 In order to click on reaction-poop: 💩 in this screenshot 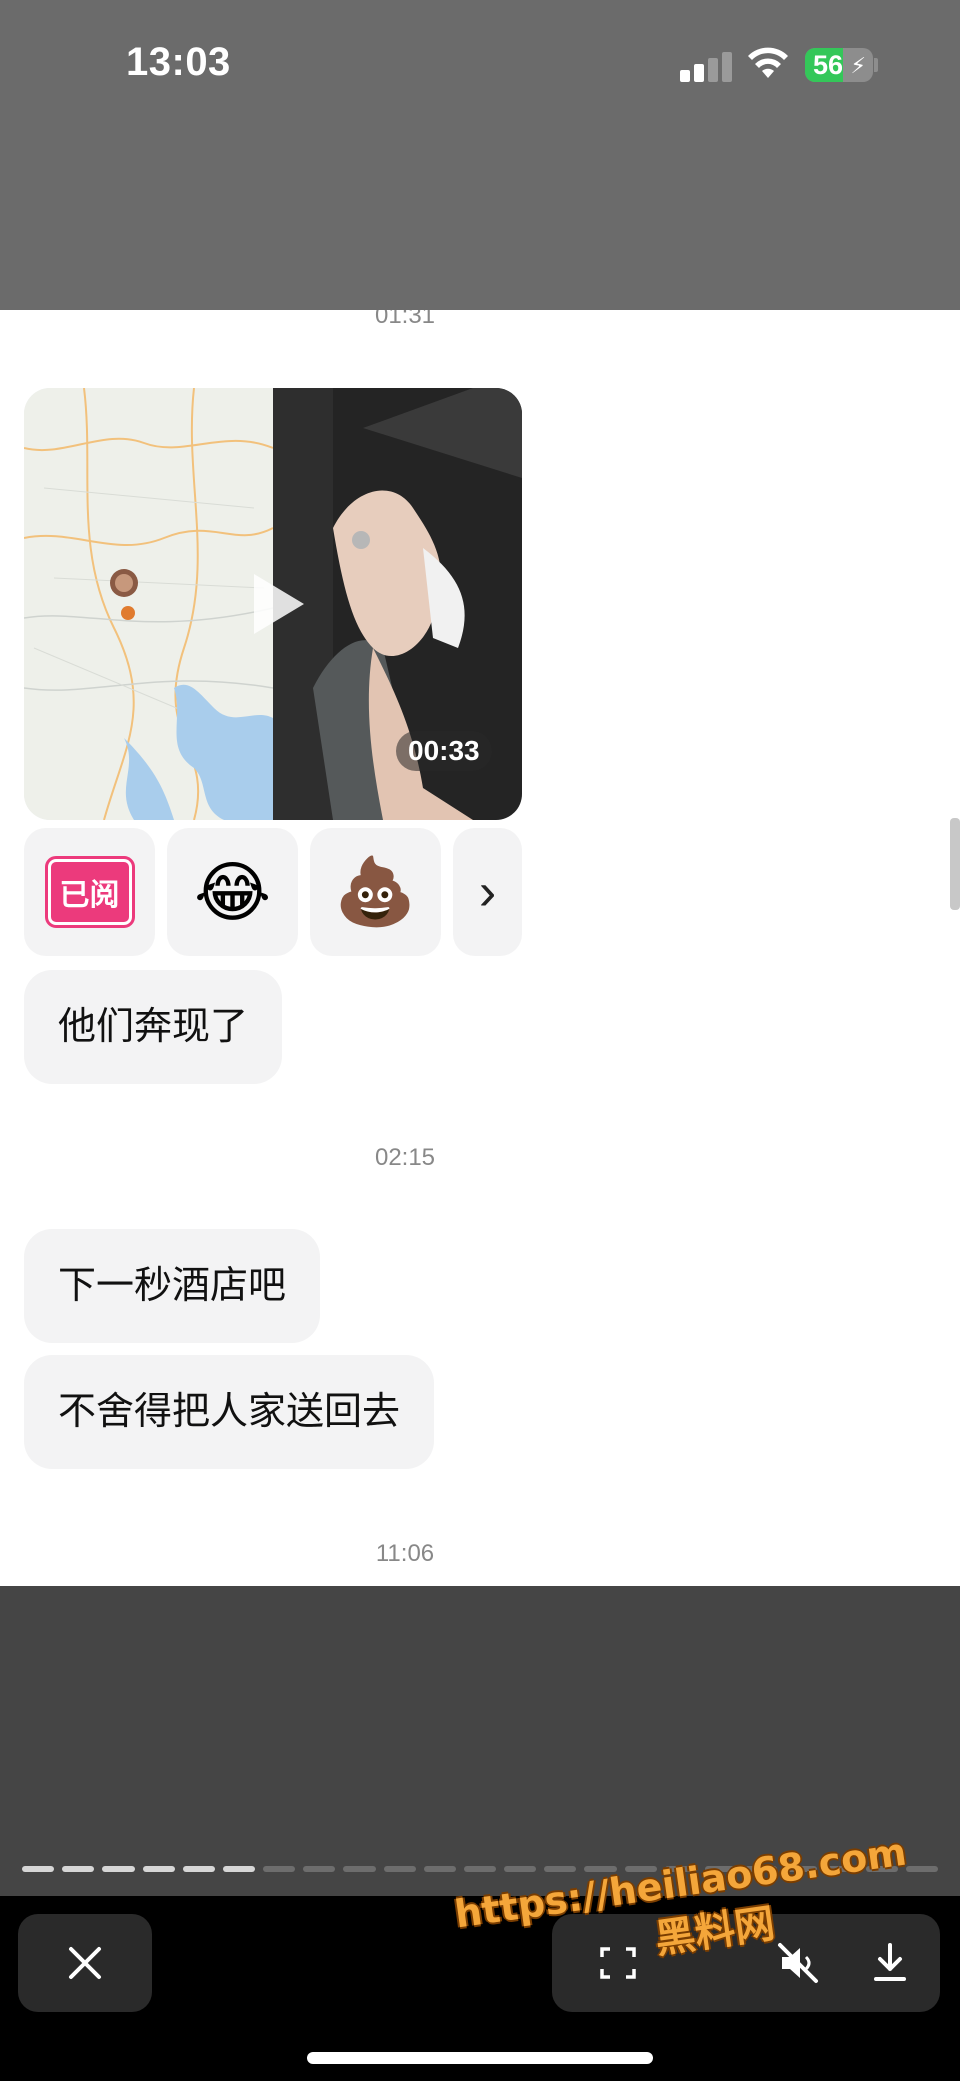, I will do `click(375, 892)`.